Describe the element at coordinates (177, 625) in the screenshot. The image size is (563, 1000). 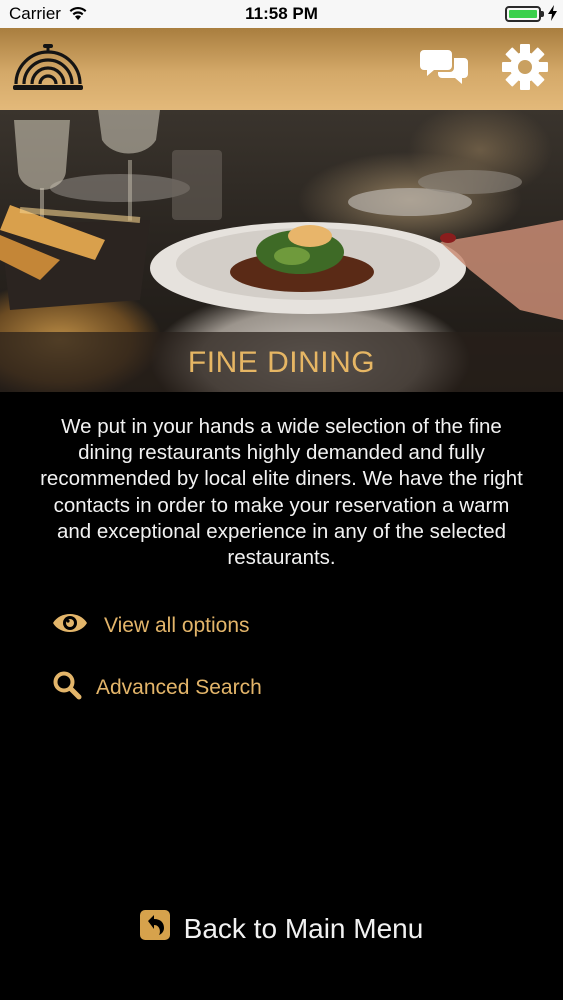
I see `view-all-options-label: View all options` at that location.